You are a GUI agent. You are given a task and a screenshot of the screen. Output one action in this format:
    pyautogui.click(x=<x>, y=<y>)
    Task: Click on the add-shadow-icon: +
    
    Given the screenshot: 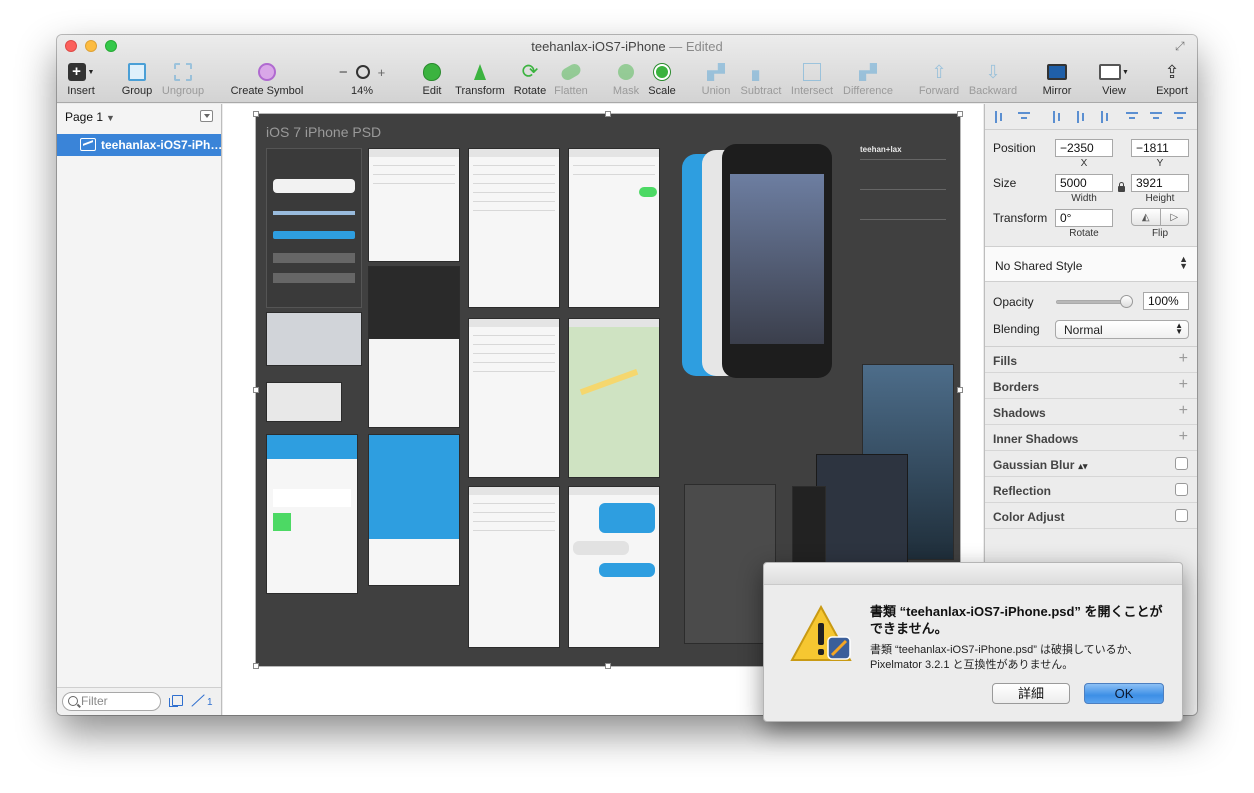 What is the action you would take?
    pyautogui.click(x=1183, y=411)
    